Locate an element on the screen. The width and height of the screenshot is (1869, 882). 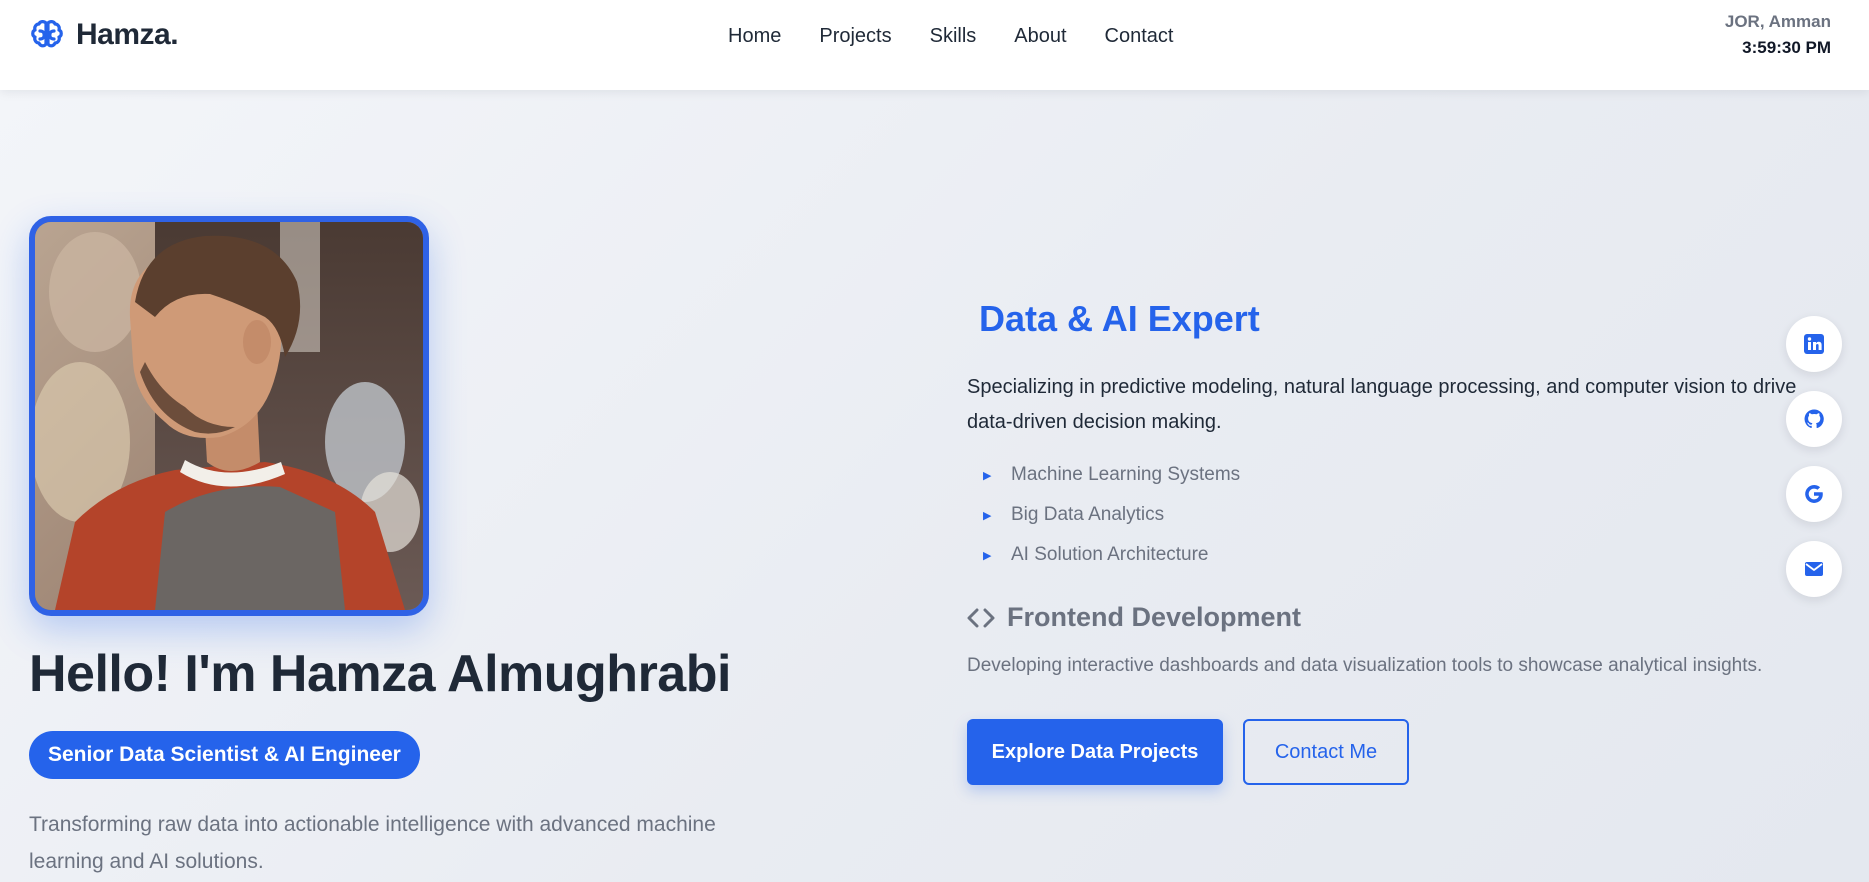
frontend-title: Frontend Development is located at coordinates (1154, 617).